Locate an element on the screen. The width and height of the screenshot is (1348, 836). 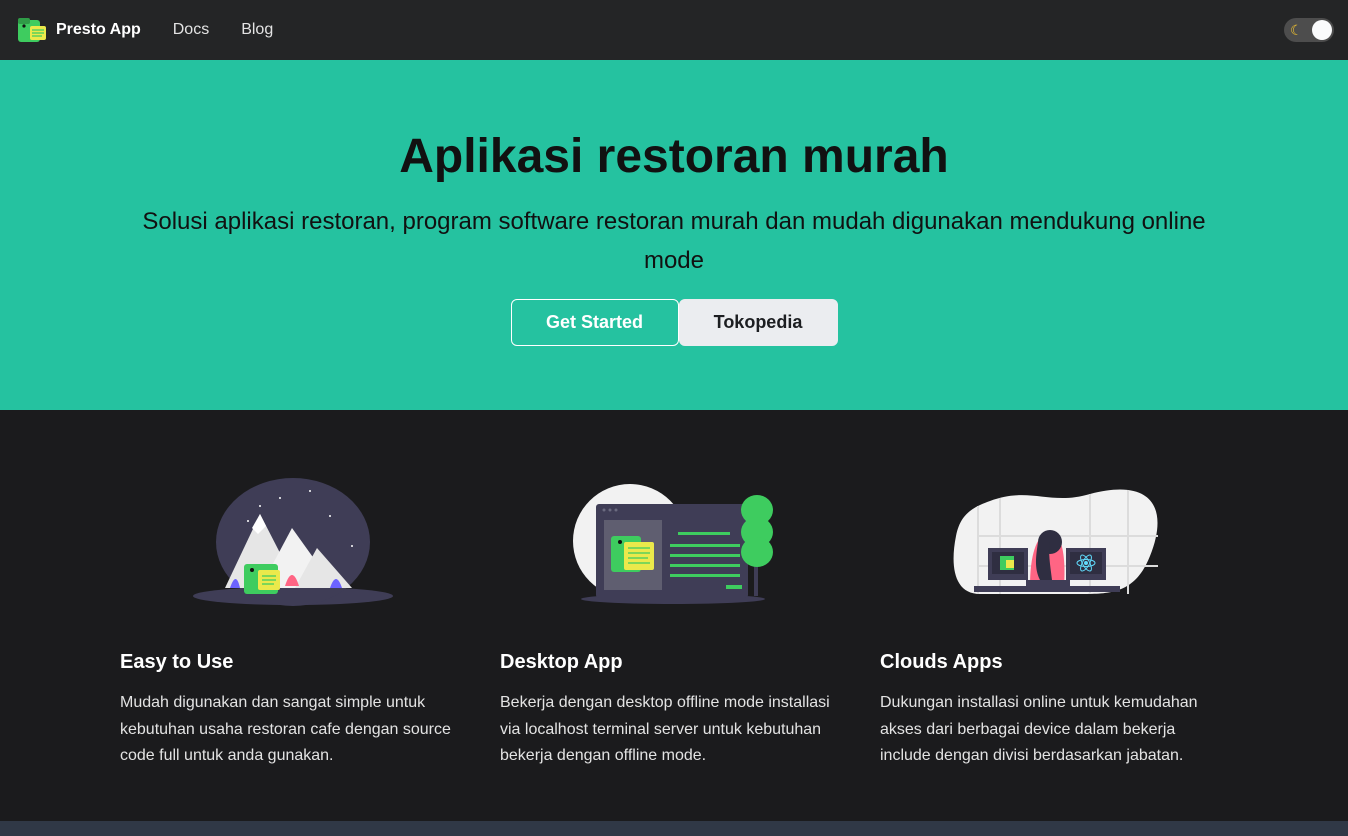
brand-link: Presto App is located at coordinates (78, 30).